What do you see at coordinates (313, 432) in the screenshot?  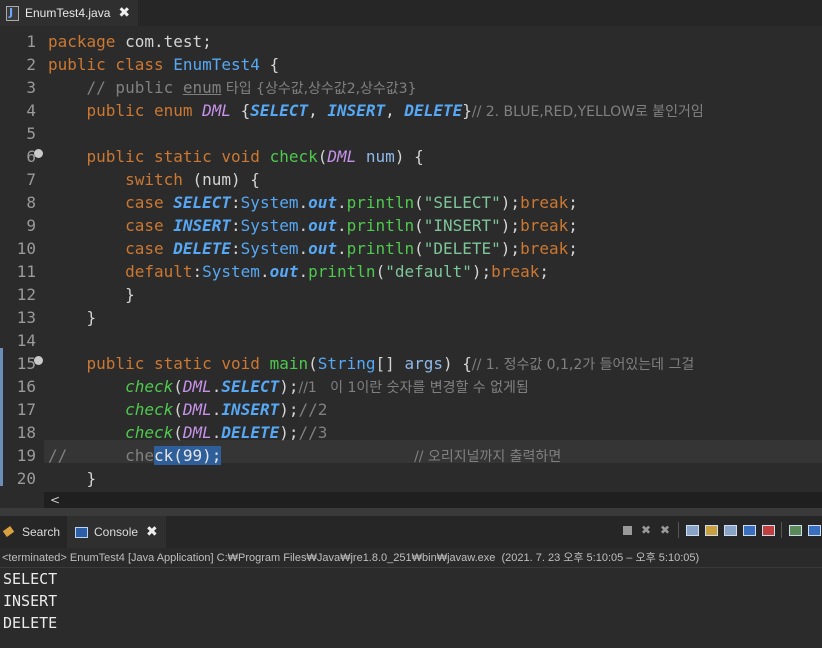 I see `code-token: //3` at bounding box center [313, 432].